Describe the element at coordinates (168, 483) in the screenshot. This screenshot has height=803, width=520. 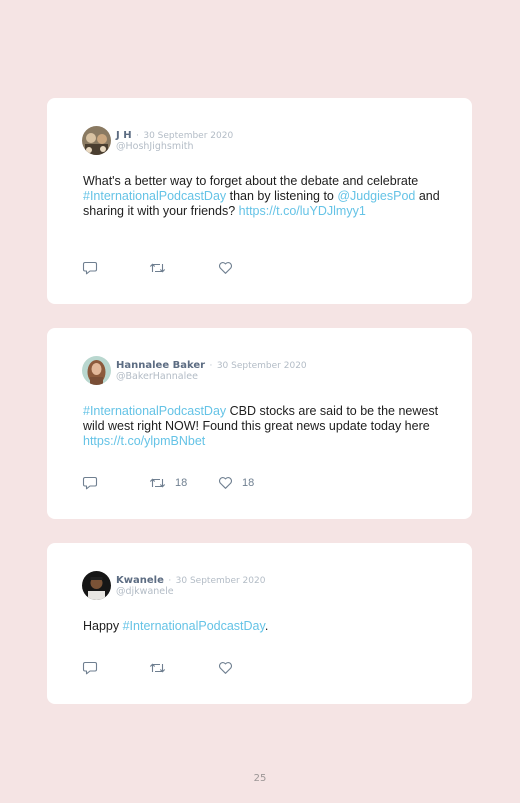
I see `retweet-button: 18` at that location.